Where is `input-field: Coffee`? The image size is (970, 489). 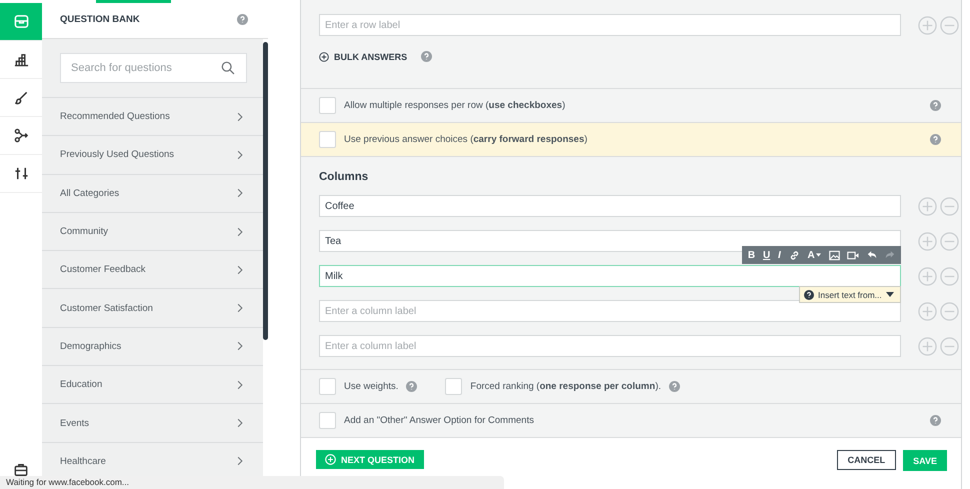
input-field: Coffee is located at coordinates (610, 206).